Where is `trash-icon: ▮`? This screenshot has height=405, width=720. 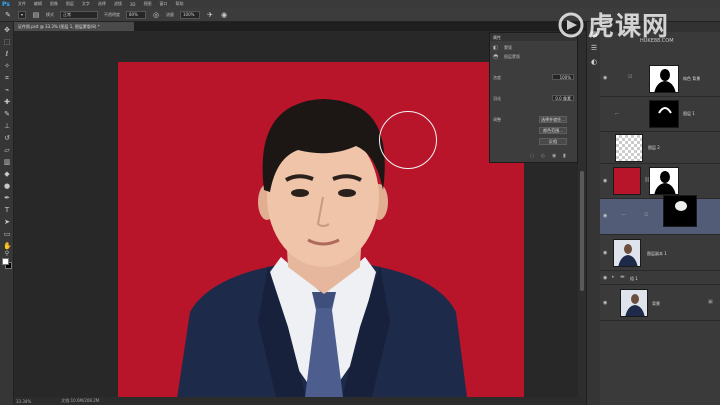 trash-icon: ▮ is located at coordinates (565, 156).